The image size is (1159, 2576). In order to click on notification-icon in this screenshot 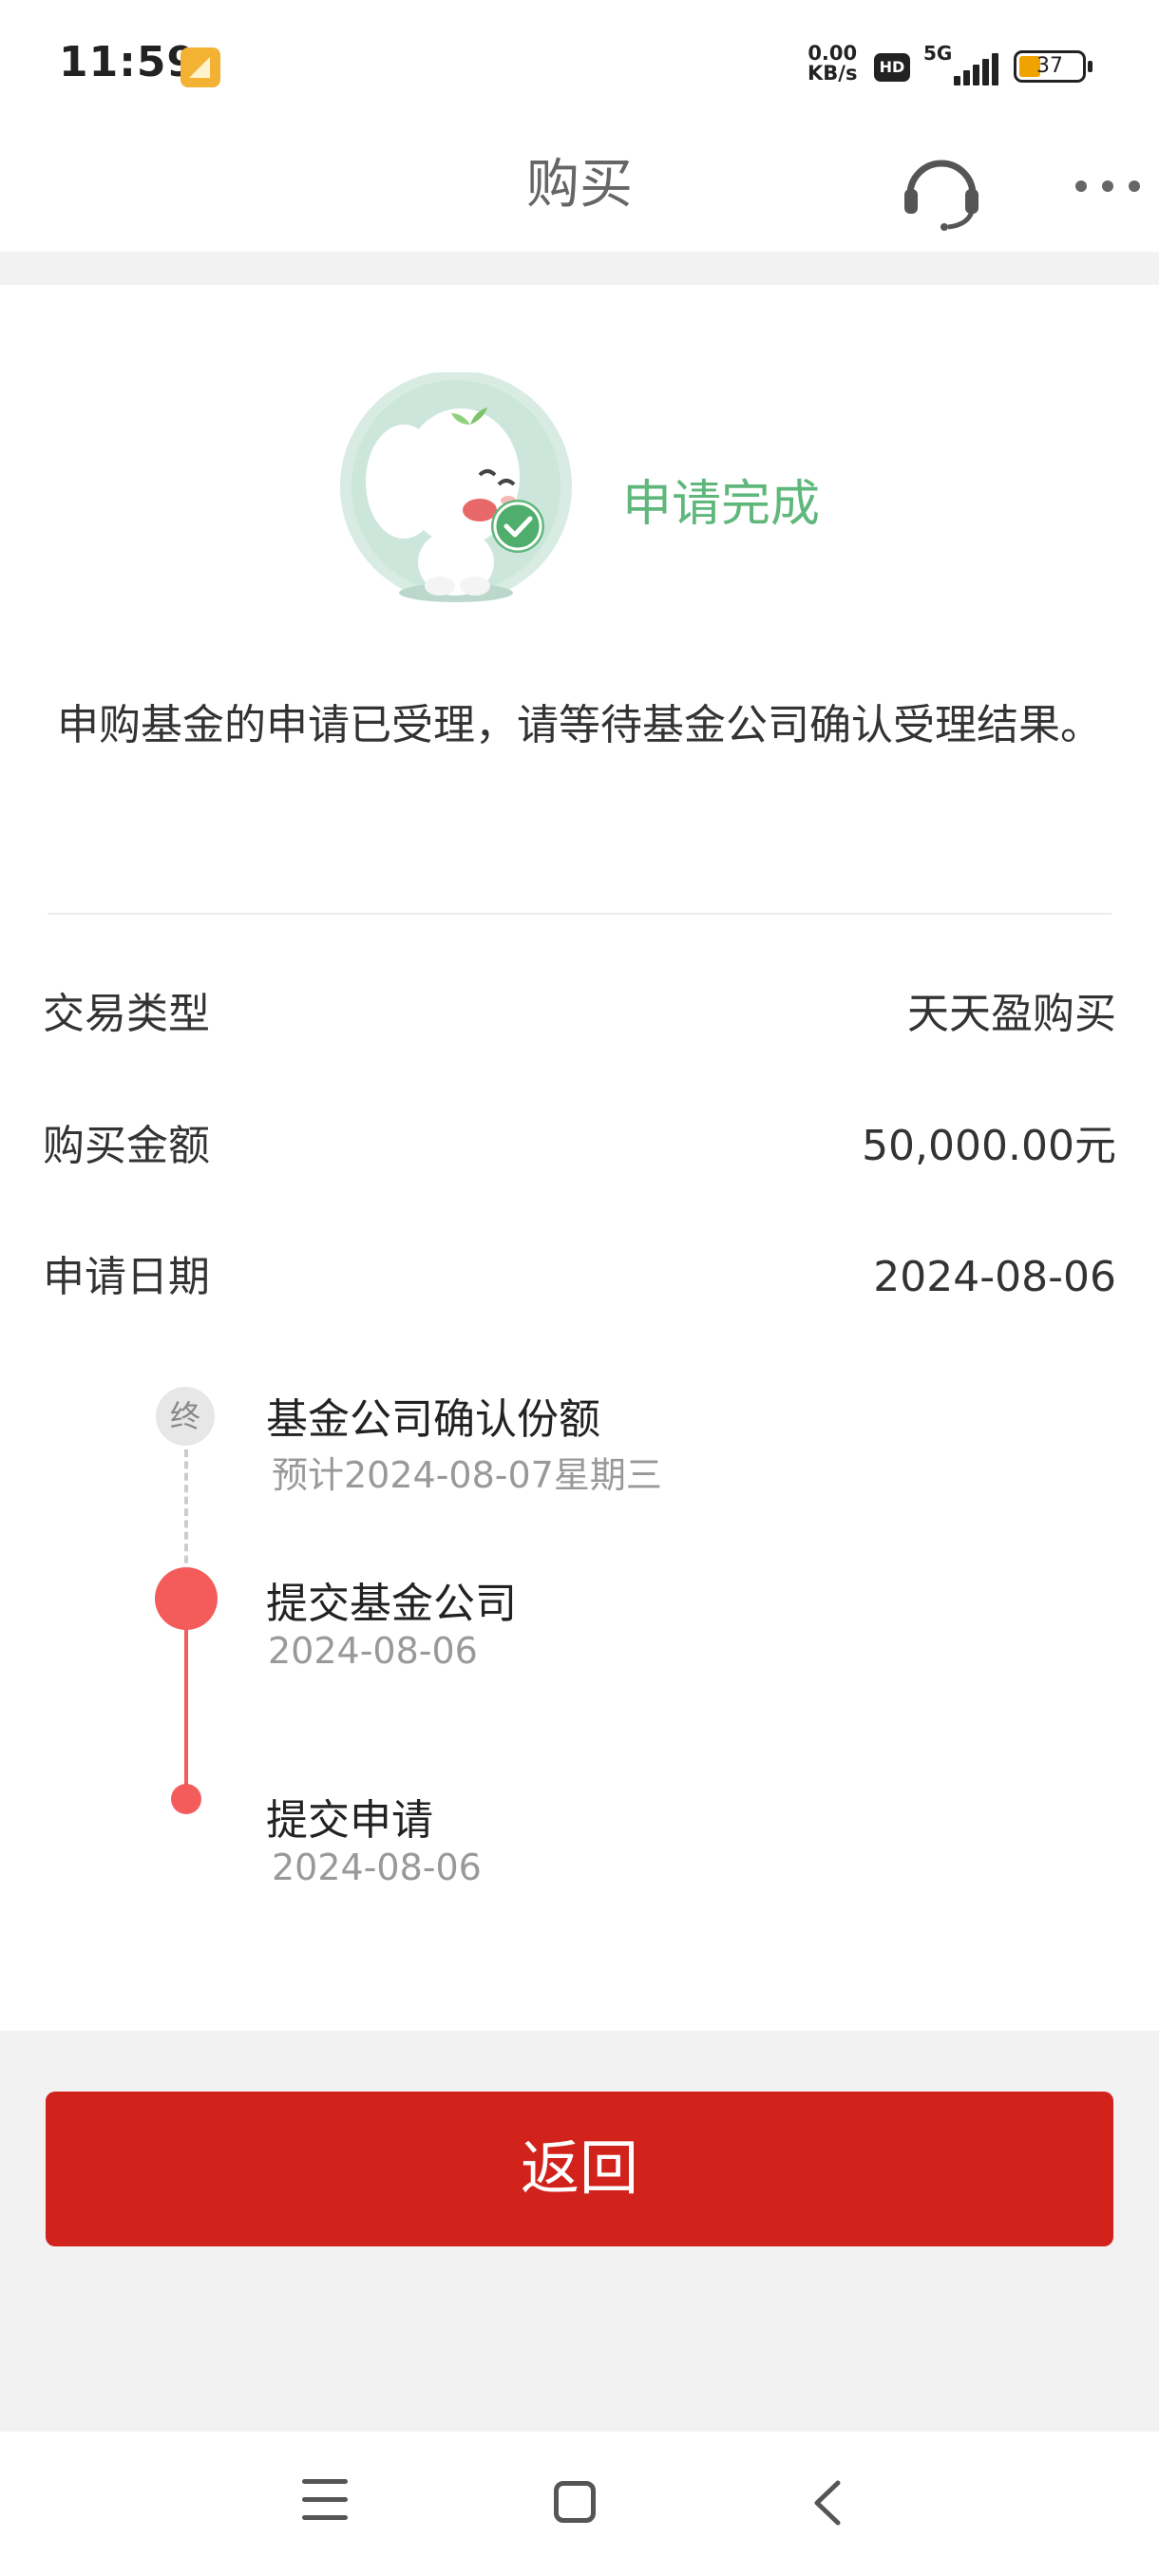, I will do `click(200, 67)`.